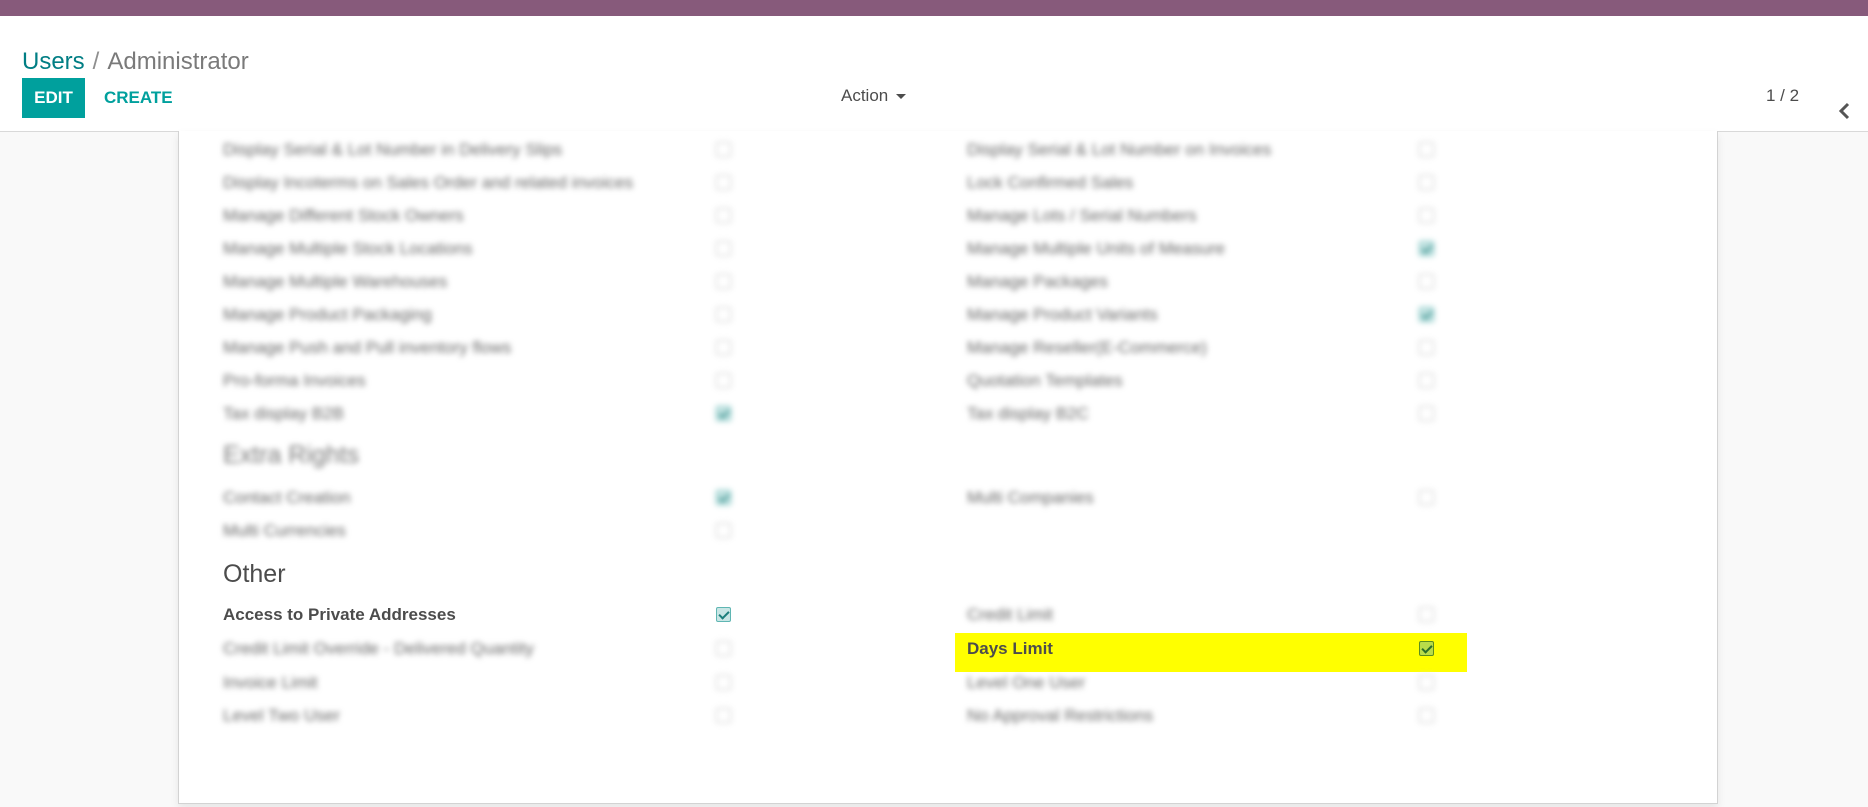 Image resolution: width=1868 pixels, height=807 pixels. Describe the element at coordinates (948, 615) in the screenshot. I see `form-row: Access to Private Addresses Credit Limit` at that location.